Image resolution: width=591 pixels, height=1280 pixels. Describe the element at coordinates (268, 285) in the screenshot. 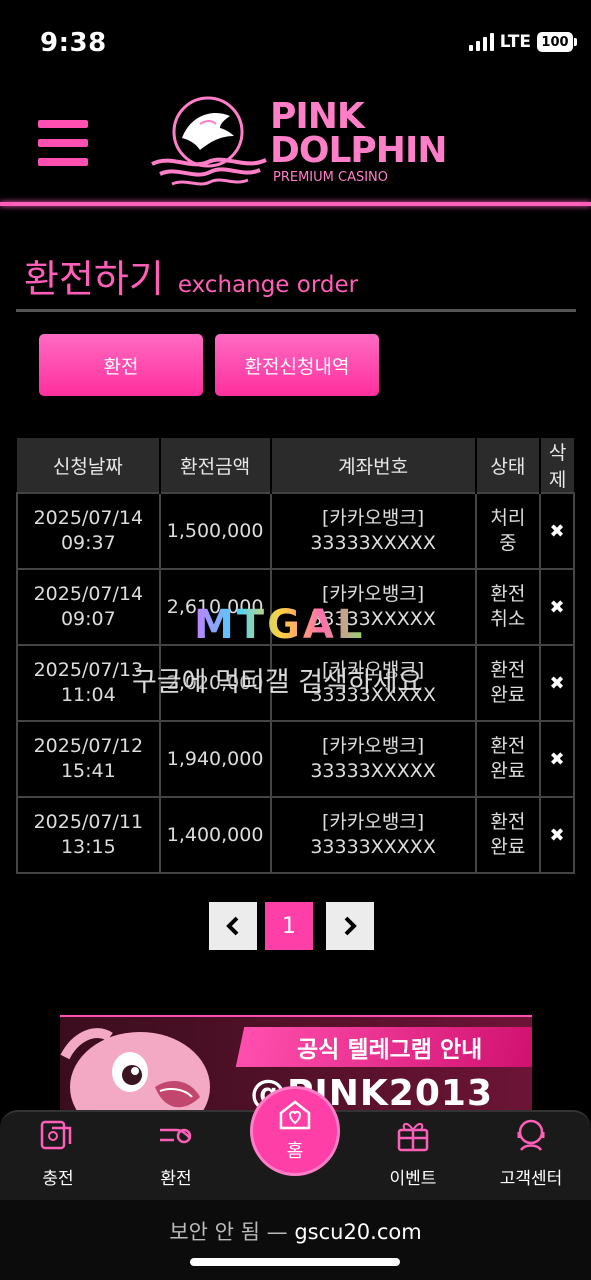

I see `page-title-english: exchange order` at that location.